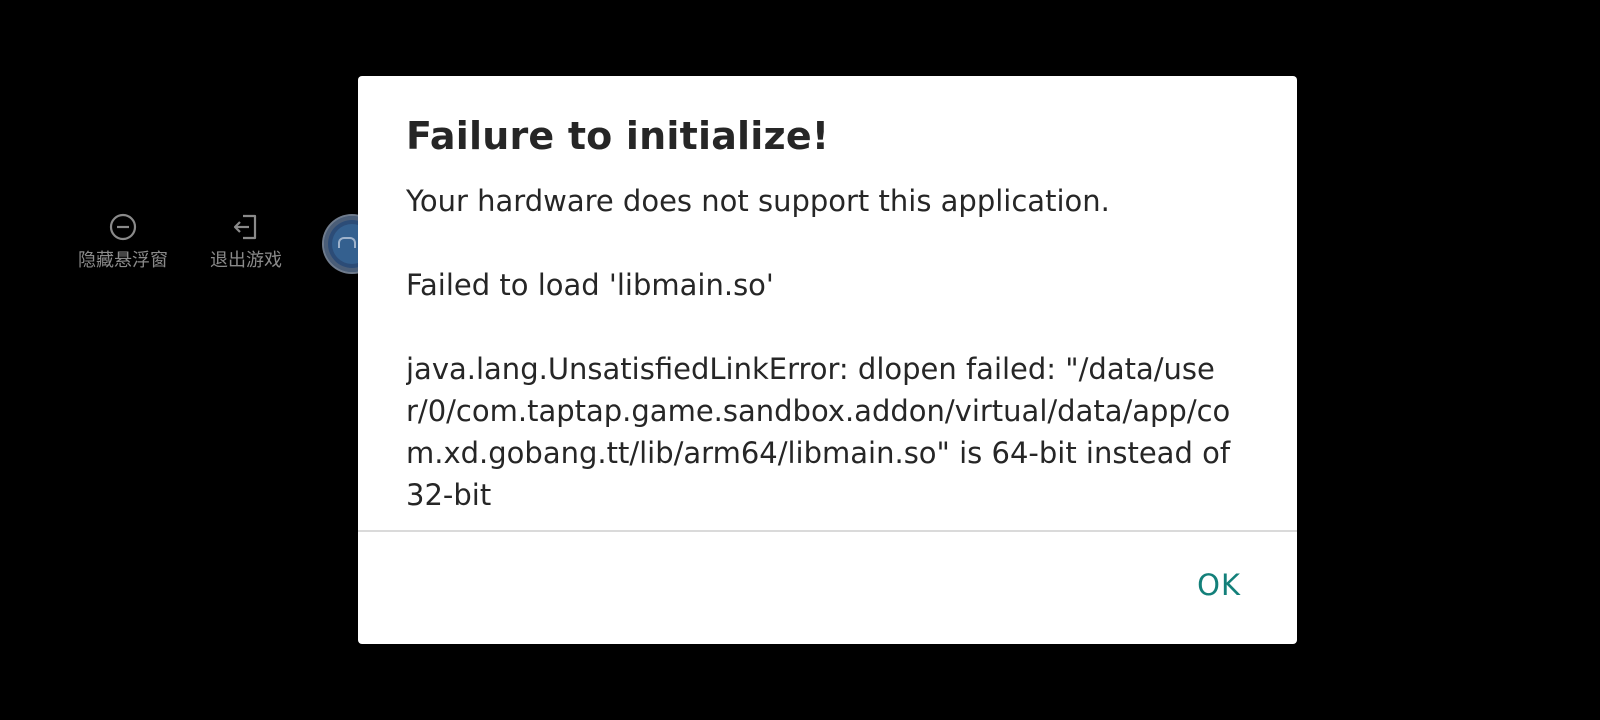 Image resolution: width=1600 pixels, height=720 pixels. I want to click on dialog-title: Failure to initialize!, so click(618, 136).